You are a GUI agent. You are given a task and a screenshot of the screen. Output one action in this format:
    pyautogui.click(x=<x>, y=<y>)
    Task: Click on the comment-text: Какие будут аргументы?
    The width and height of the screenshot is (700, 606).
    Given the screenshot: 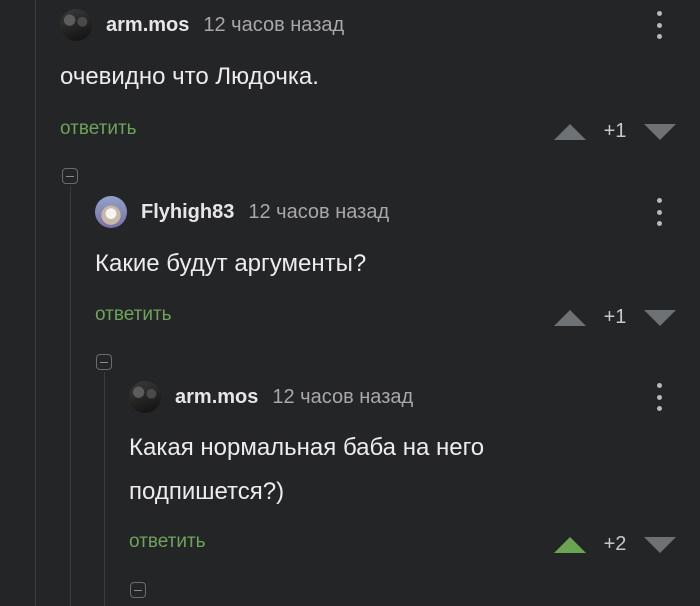 What is the action you would take?
    pyautogui.click(x=231, y=263)
    